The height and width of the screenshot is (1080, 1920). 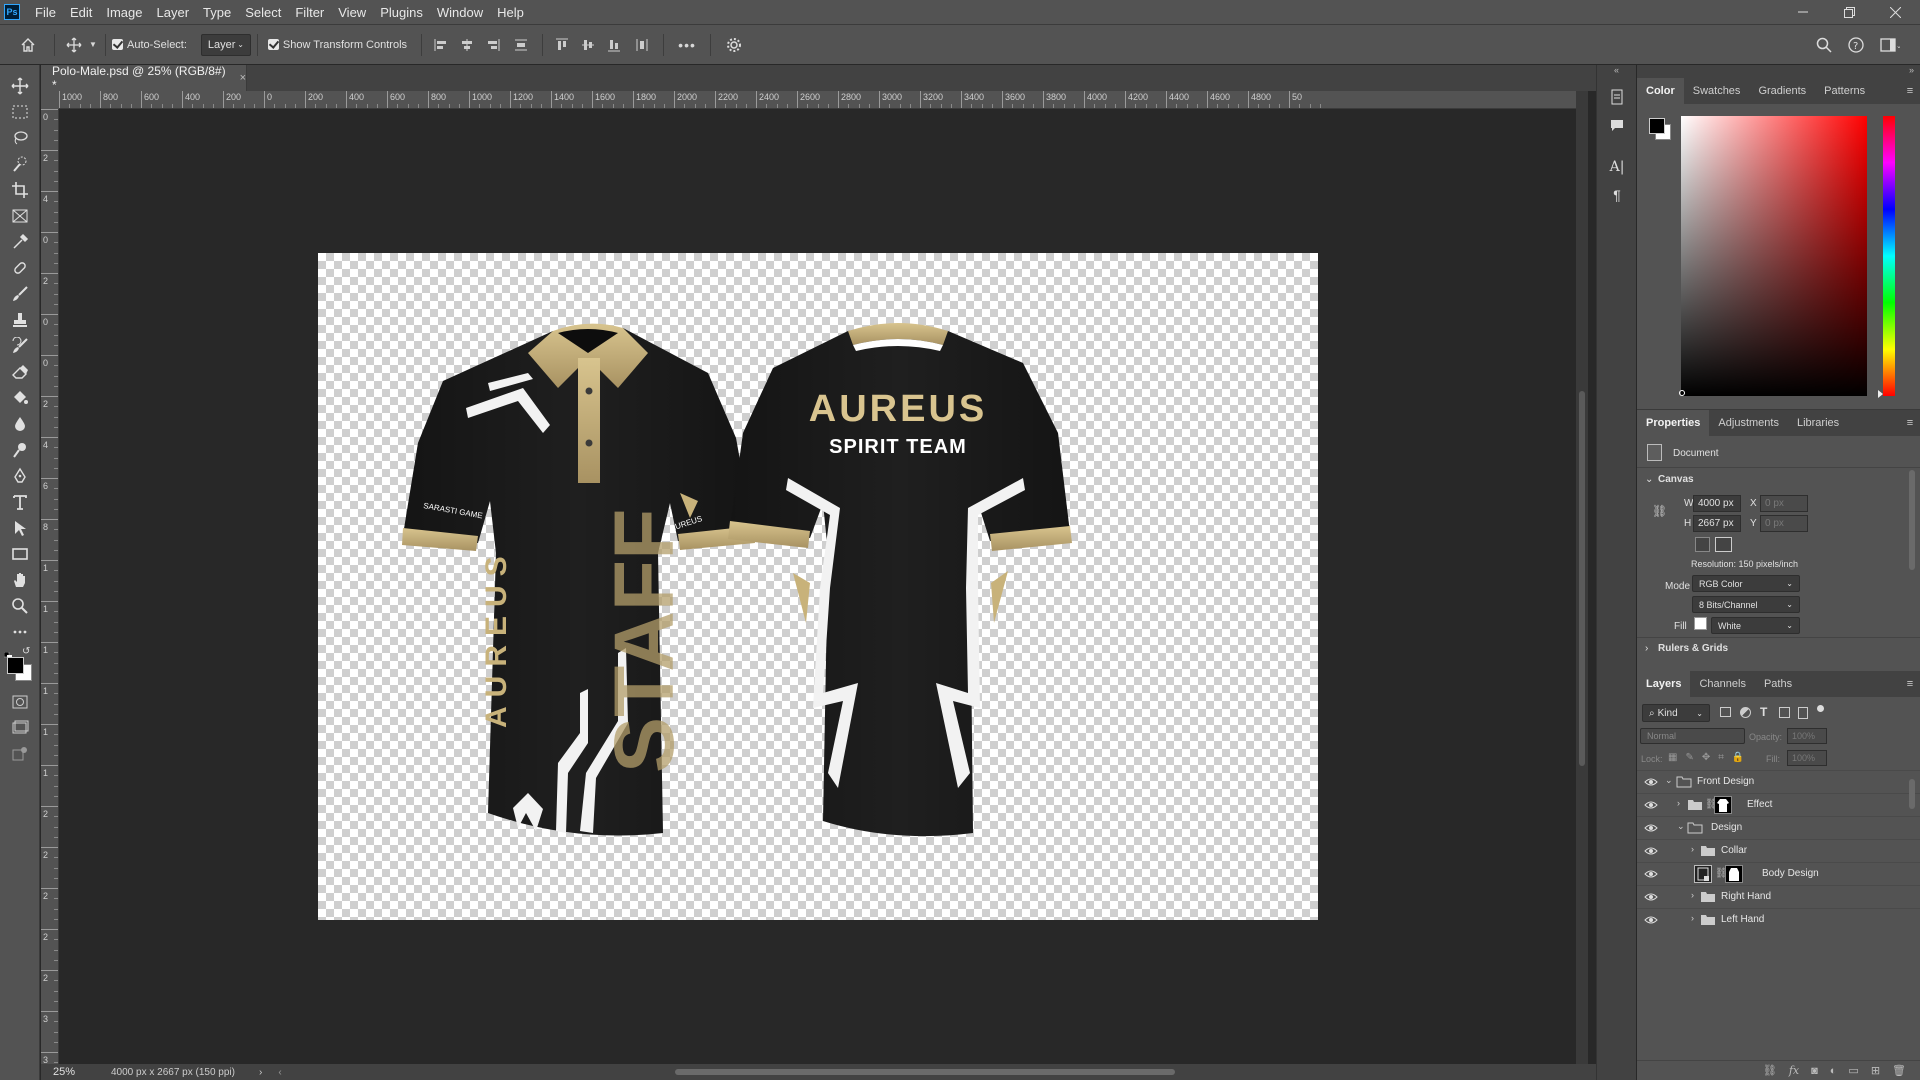 I want to click on menu-plugins: Plugins, so click(x=403, y=12).